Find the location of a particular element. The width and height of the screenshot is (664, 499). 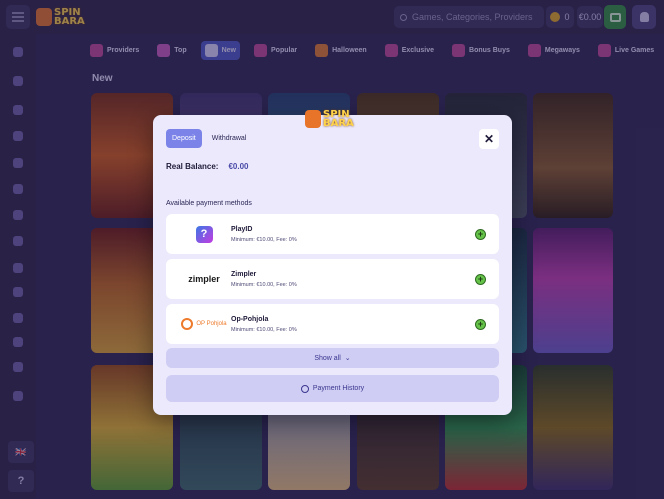

chevron-down-icon: ⌄ is located at coordinates (347, 358).